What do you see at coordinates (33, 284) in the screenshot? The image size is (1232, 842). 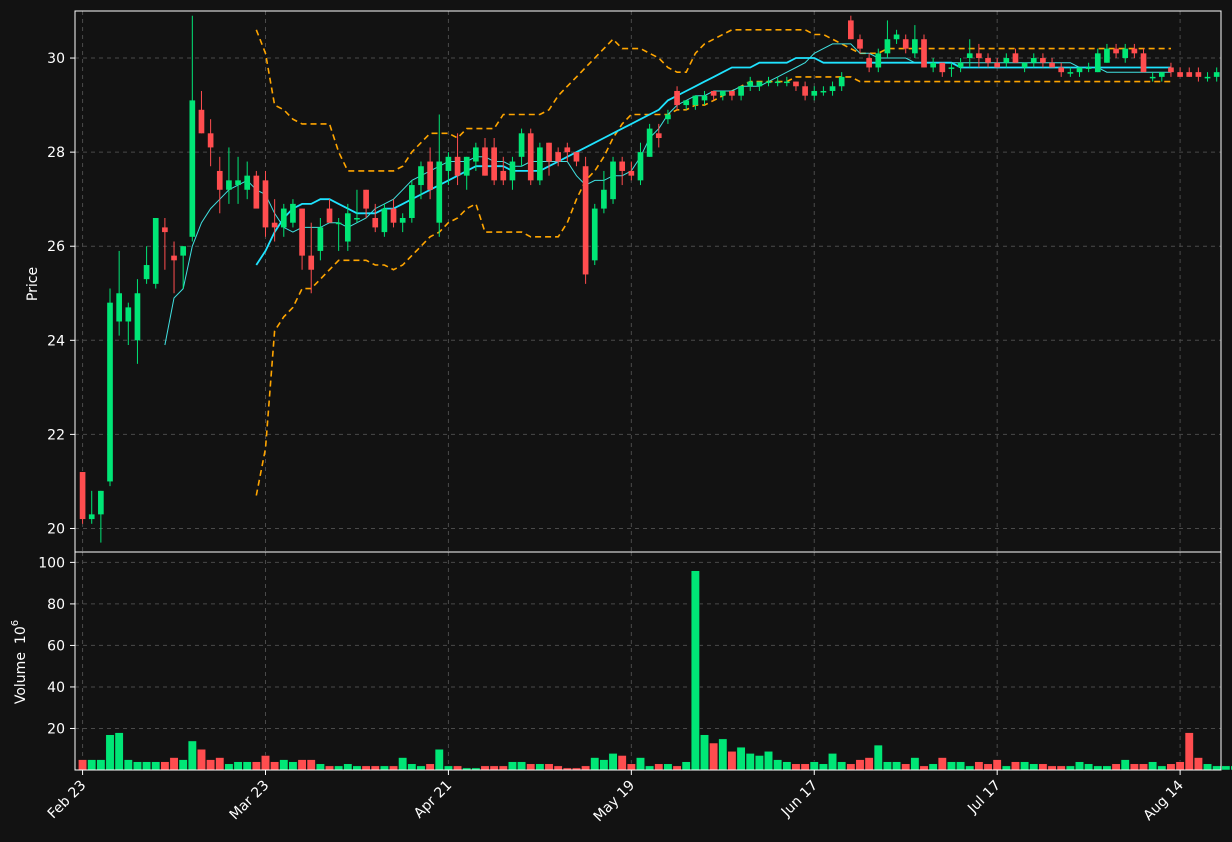 I see `price-axis-label: Price` at bounding box center [33, 284].